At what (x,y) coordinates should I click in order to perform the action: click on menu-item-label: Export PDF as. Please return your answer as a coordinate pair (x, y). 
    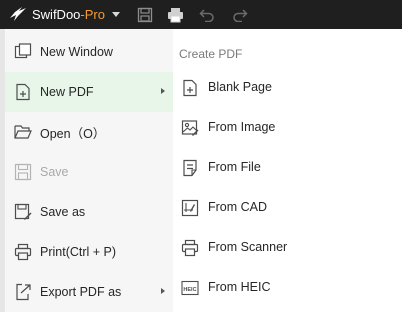
    Looking at the image, I should click on (81, 292).